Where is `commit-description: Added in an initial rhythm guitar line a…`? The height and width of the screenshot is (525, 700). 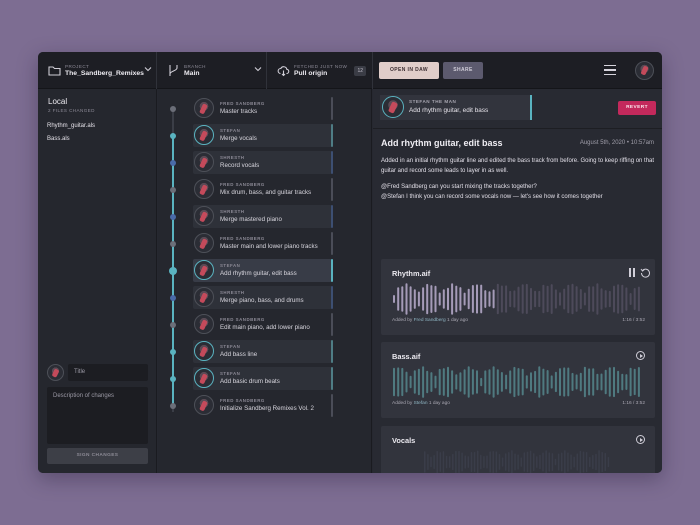 commit-description: Added in an initial rhythm guitar line a… is located at coordinates (518, 166).